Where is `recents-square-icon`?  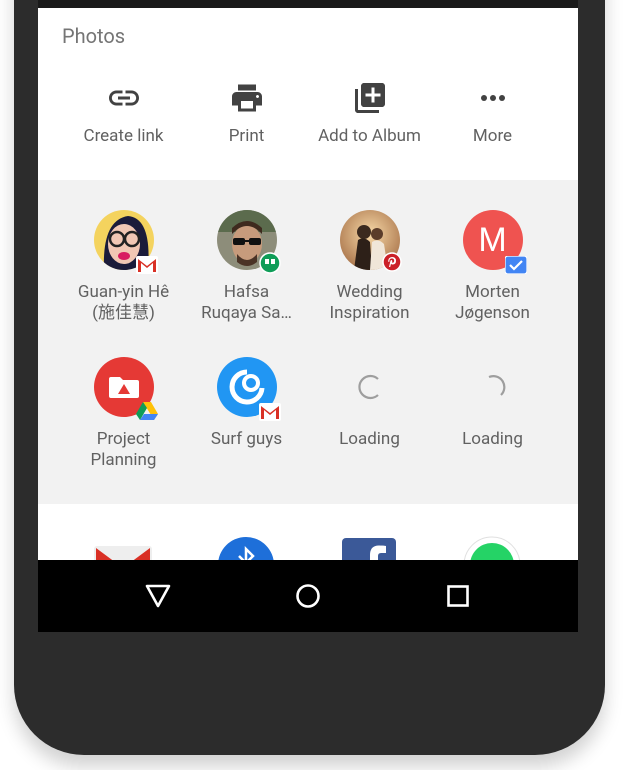 recents-square-icon is located at coordinates (458, 596).